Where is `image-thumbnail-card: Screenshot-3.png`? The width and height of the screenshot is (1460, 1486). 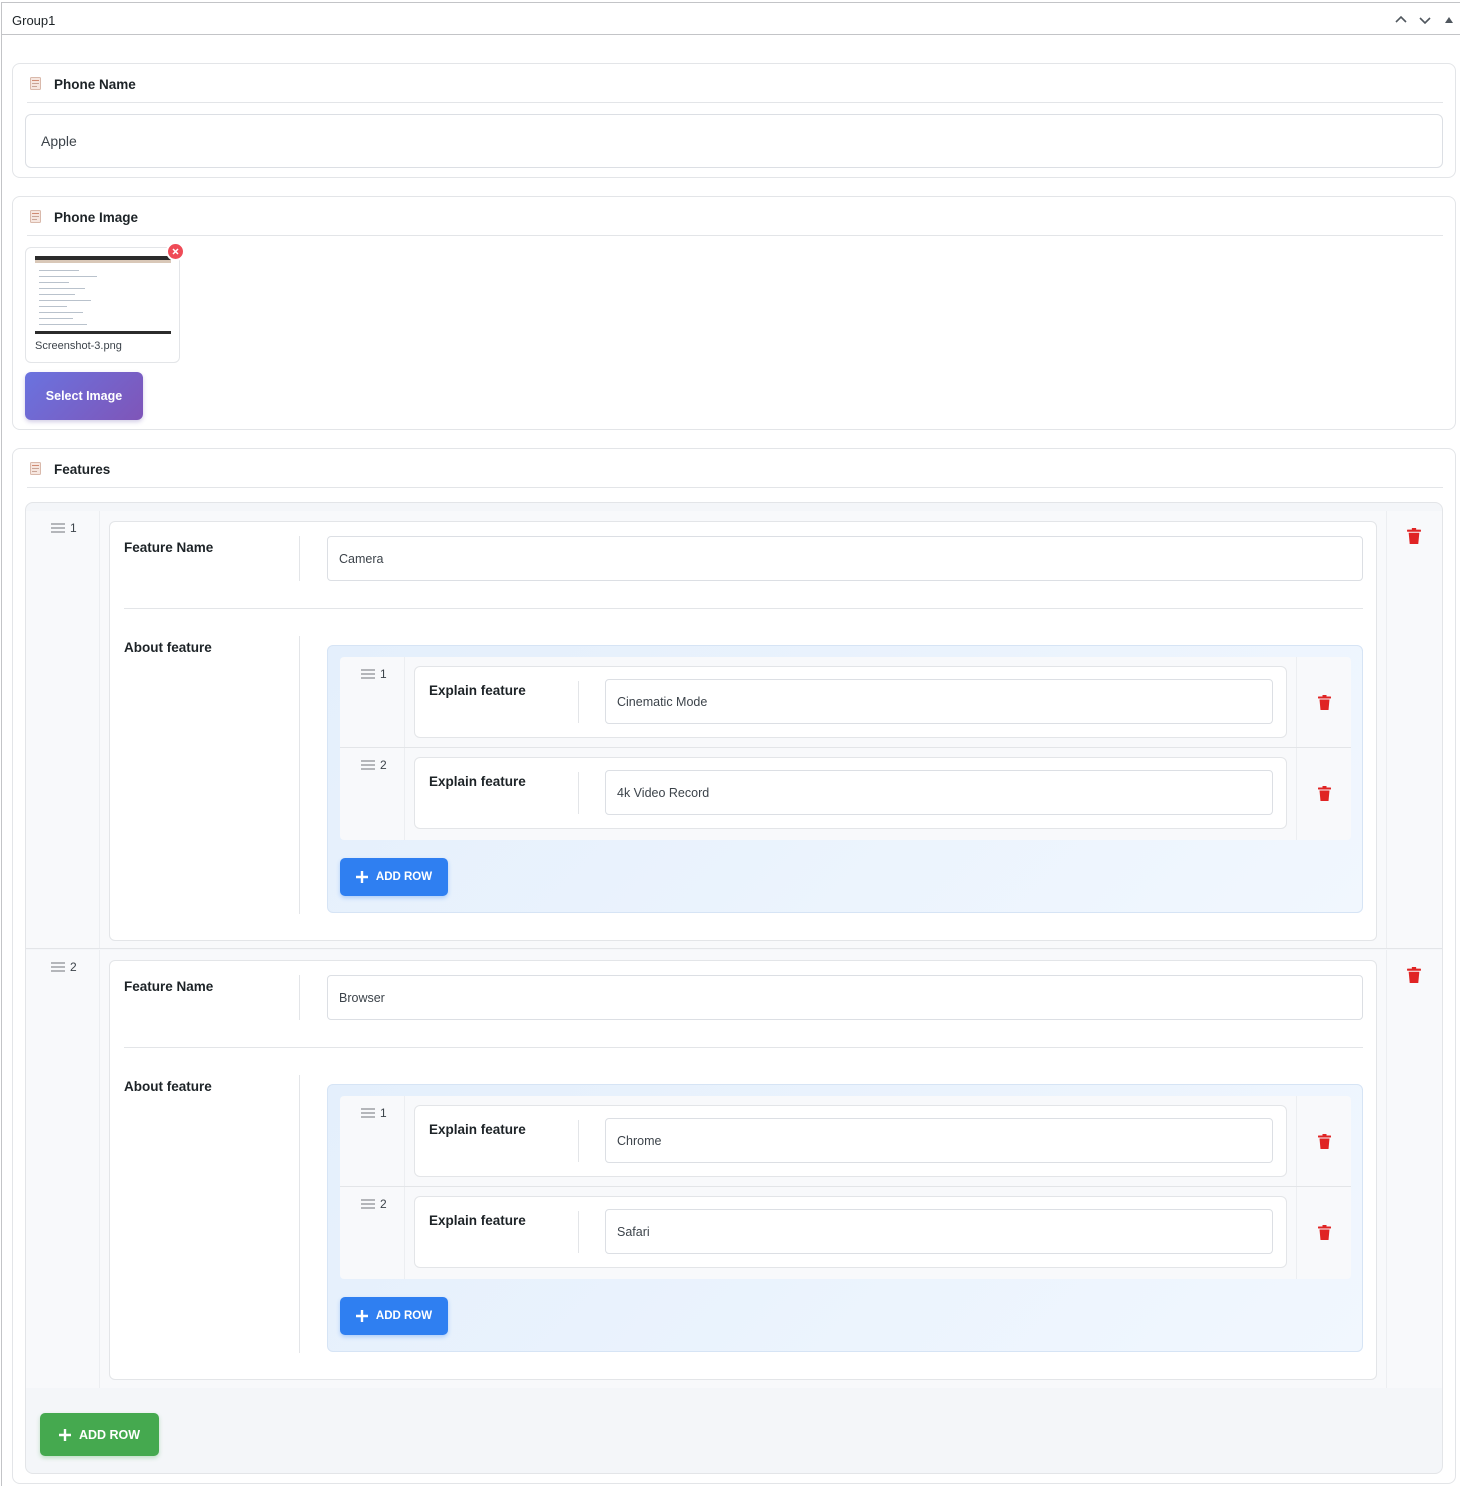 image-thumbnail-card: Screenshot-3.png is located at coordinates (102, 305).